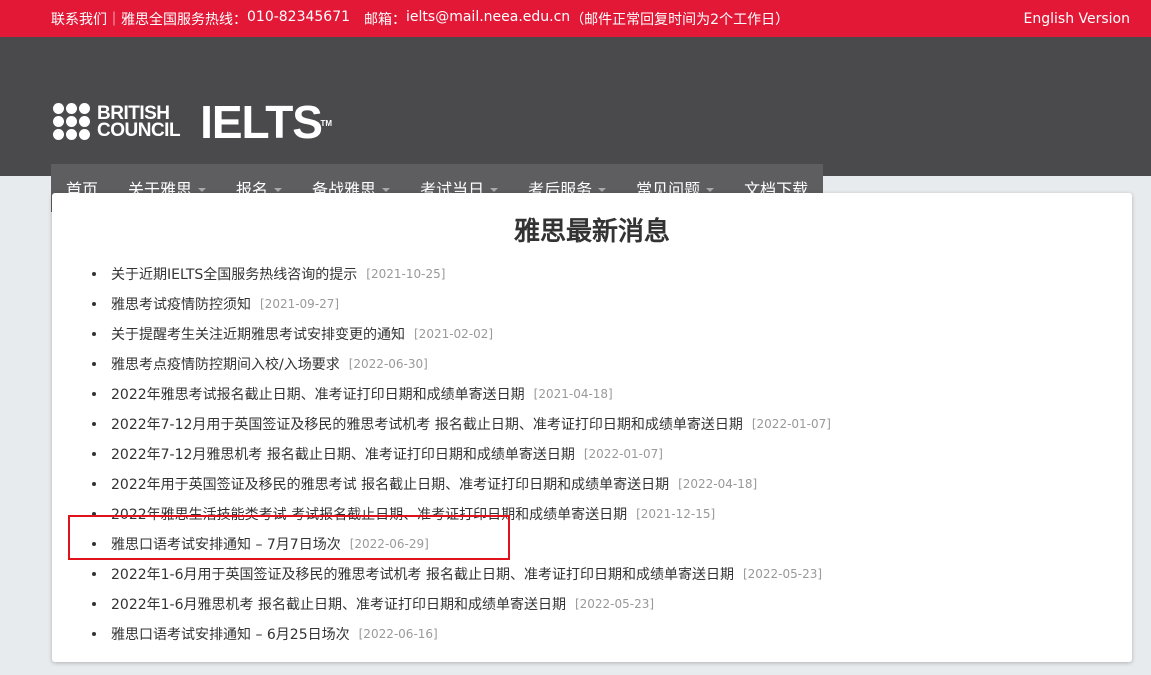 The width and height of the screenshot is (1151, 675). Describe the element at coordinates (266, 122) in the screenshot. I see `ielts-logo: IELTS TM` at that location.